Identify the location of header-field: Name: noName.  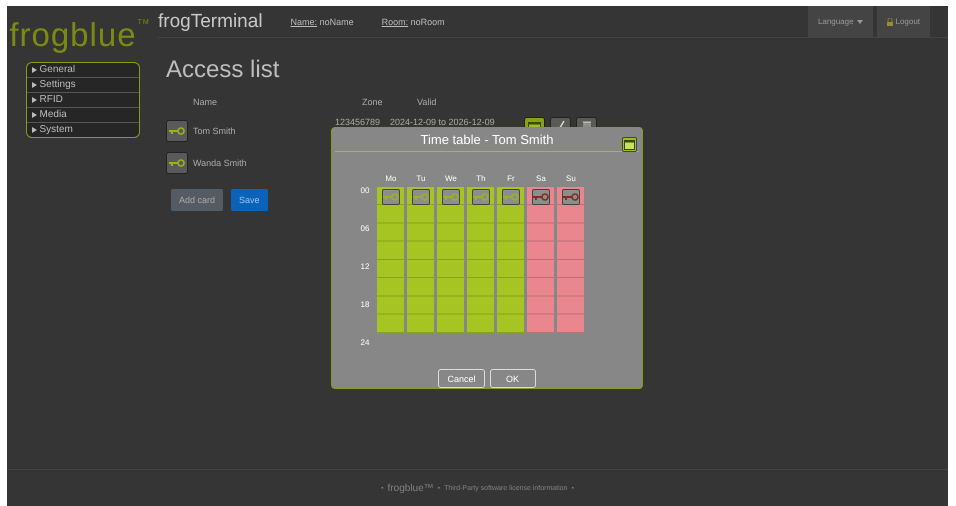
(322, 21).